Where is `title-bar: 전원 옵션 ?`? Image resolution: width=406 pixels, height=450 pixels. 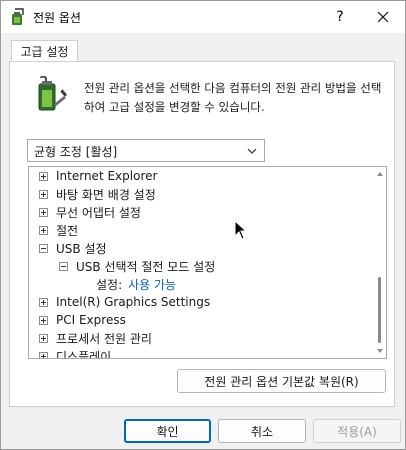
title-bar: 전원 옵션 ? is located at coordinates (203, 17).